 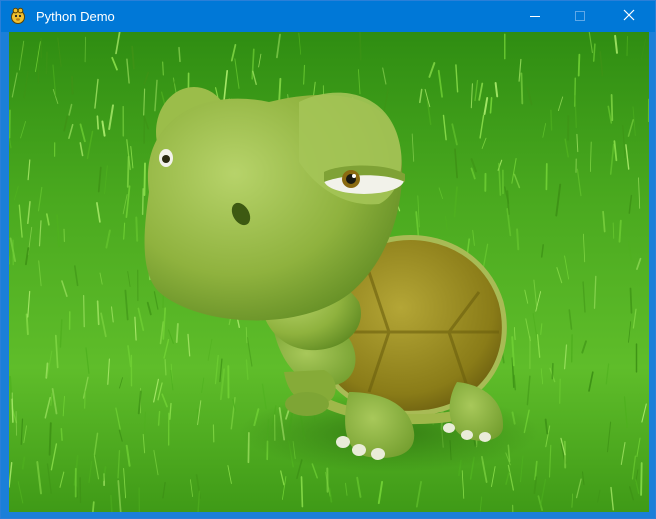 I want to click on close-icon, so click(x=629, y=17).